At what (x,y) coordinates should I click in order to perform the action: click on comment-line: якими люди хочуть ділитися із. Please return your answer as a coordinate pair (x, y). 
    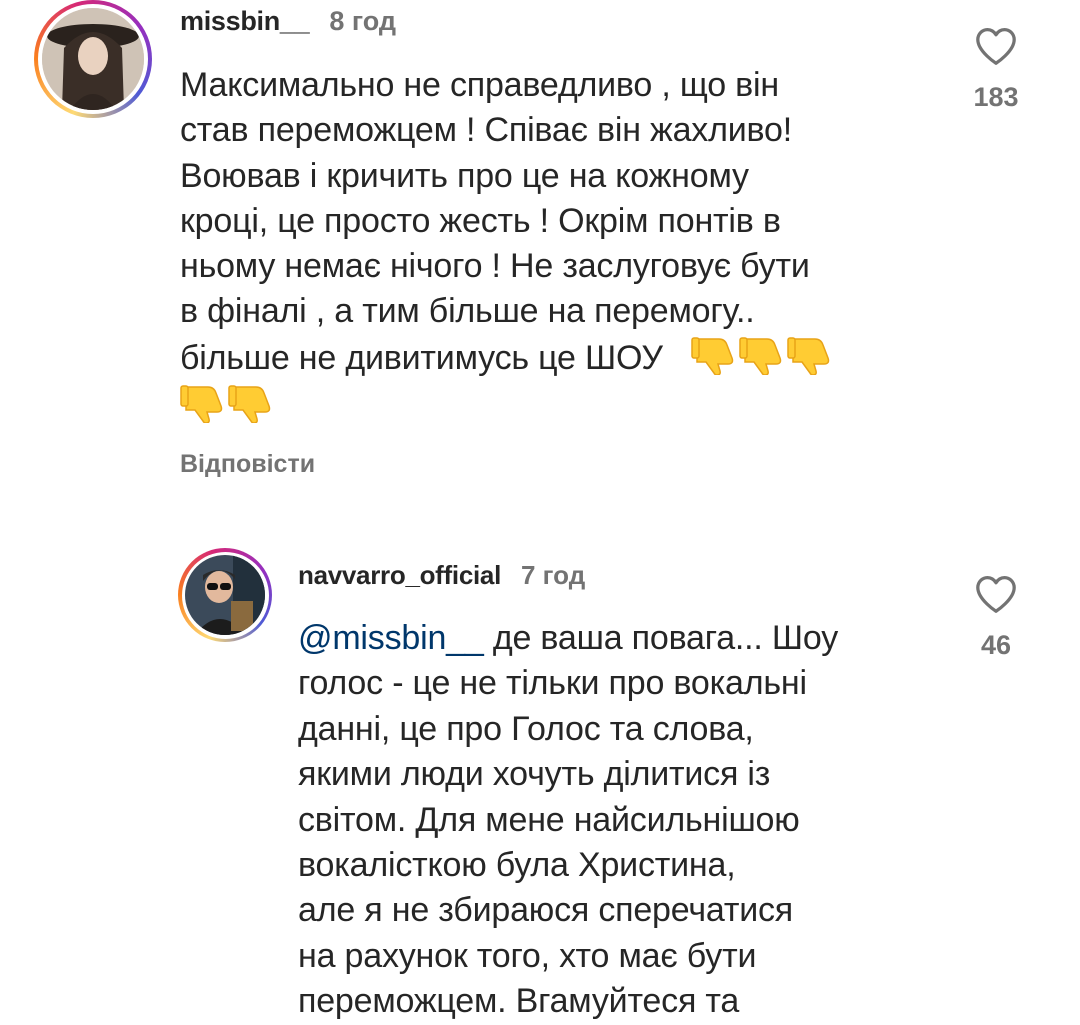
    Looking at the image, I should click on (534, 774).